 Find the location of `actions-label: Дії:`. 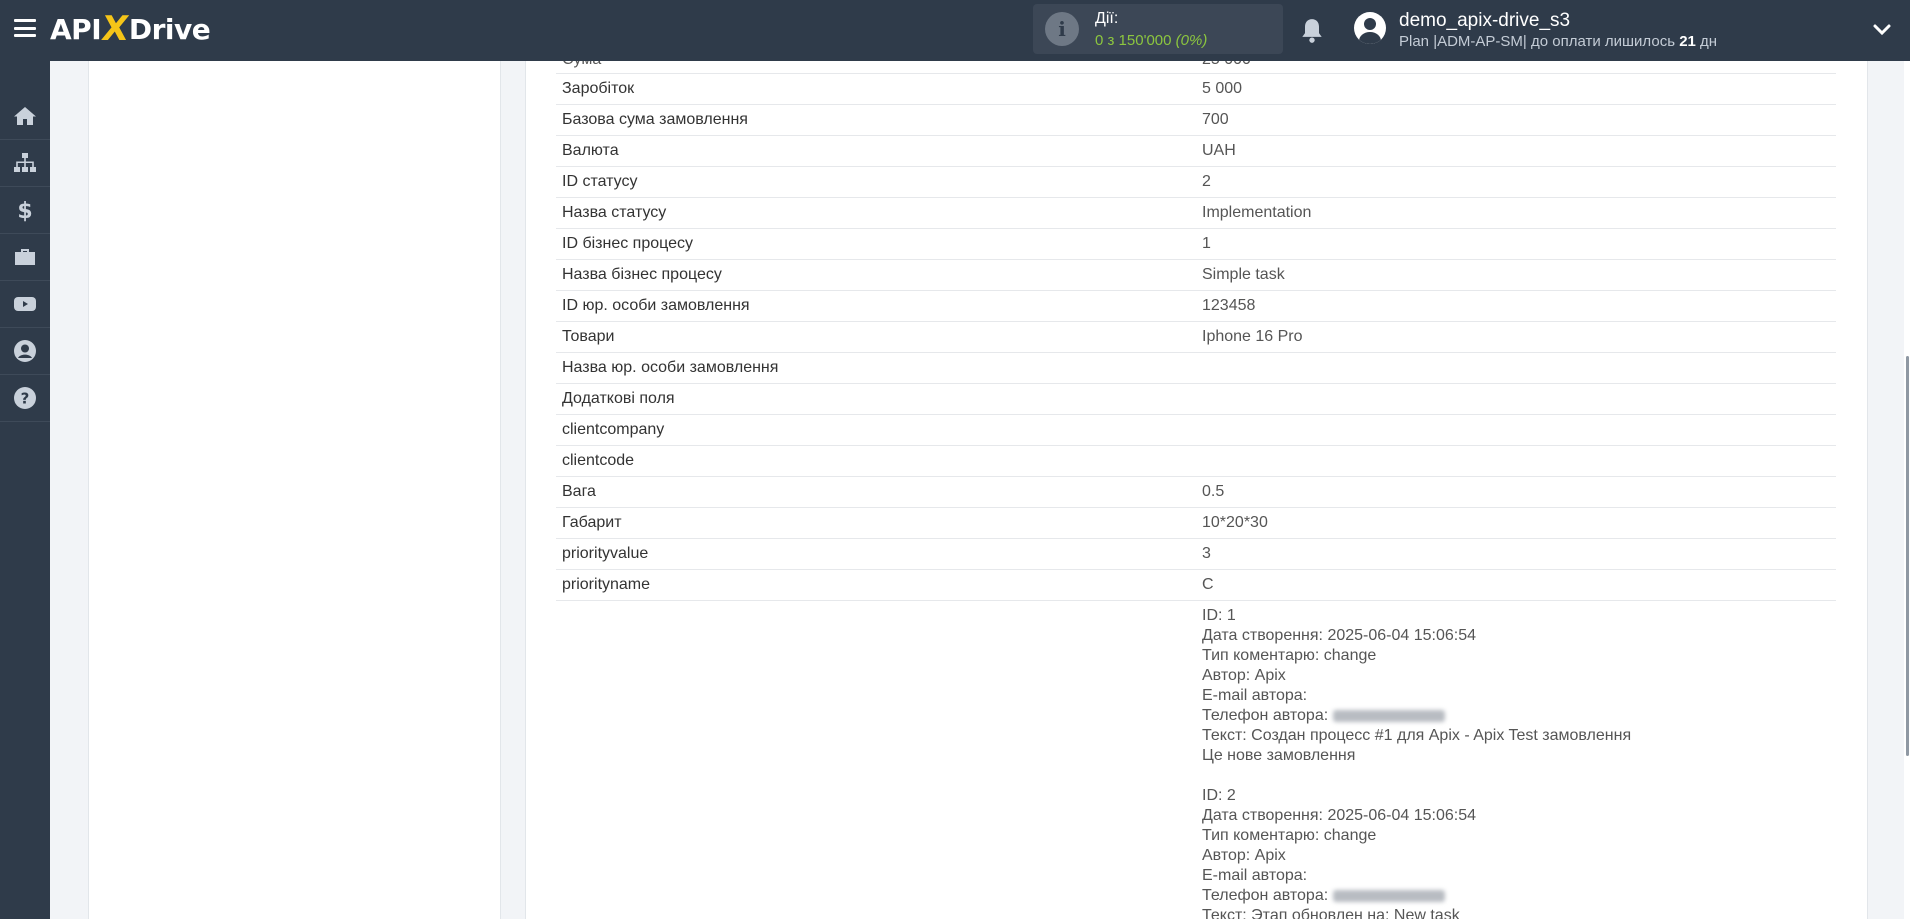

actions-label: Дії: is located at coordinates (1107, 18).